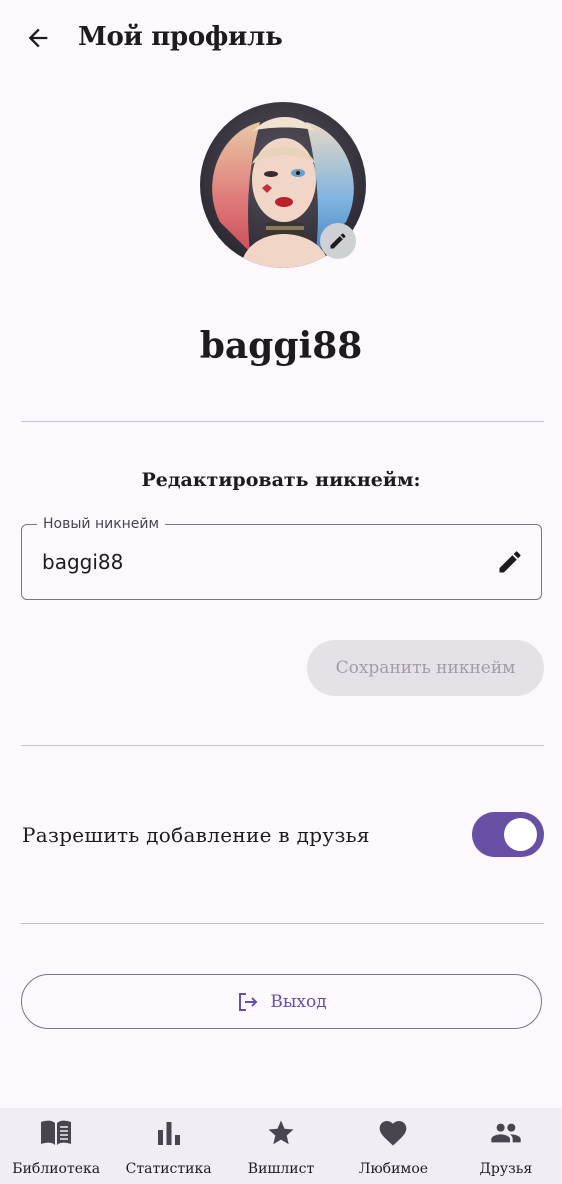  What do you see at coordinates (393, 1169) in the screenshot?
I see `nav-label-favorites: Любимое` at bounding box center [393, 1169].